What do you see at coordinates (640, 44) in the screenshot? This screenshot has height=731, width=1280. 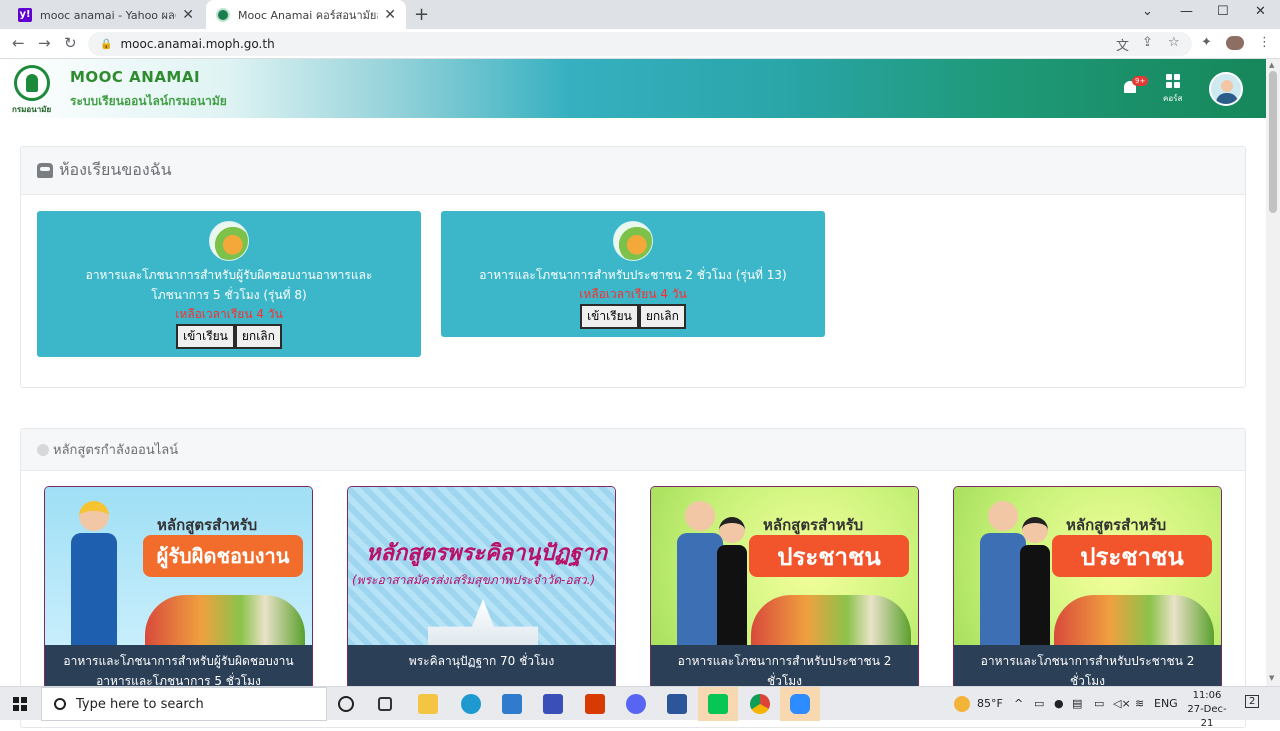 I see `address-bar: 🔒 mooc.anamai.moph.go.th` at bounding box center [640, 44].